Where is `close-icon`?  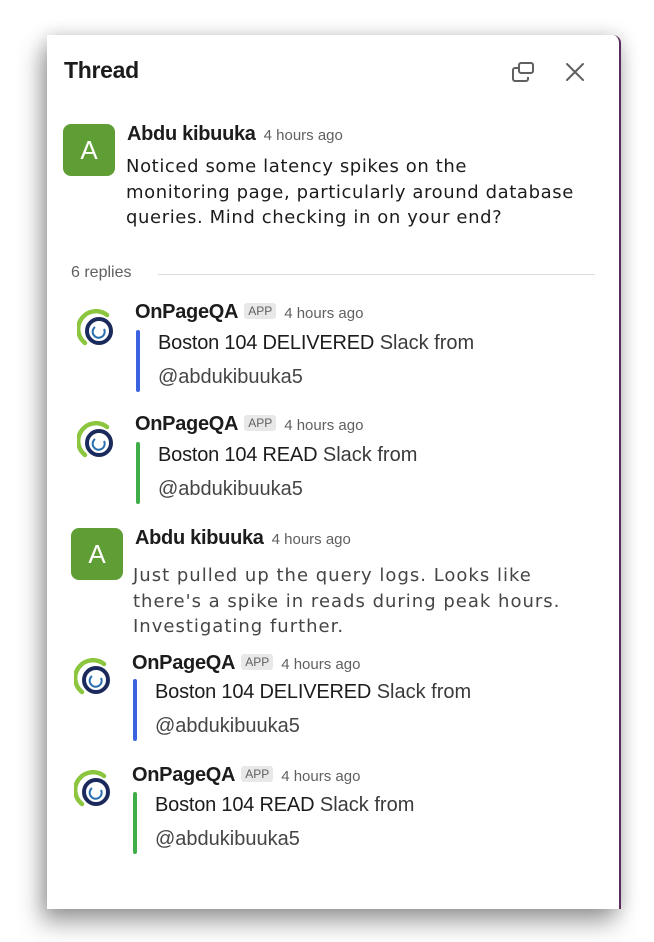 close-icon is located at coordinates (575, 72).